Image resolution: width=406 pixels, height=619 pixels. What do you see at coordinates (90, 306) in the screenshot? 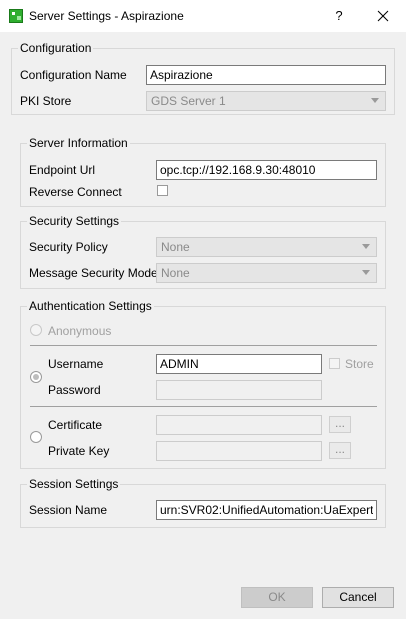
I see `authentication-settings-legend: Authentication Settings` at bounding box center [90, 306].